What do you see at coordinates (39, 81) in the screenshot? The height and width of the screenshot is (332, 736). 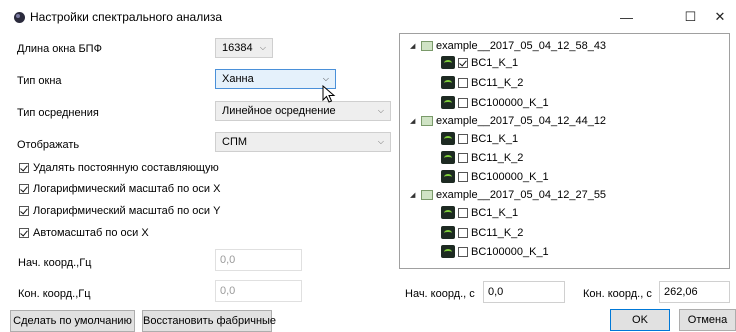 I see `window-type-label: Тип окна` at bounding box center [39, 81].